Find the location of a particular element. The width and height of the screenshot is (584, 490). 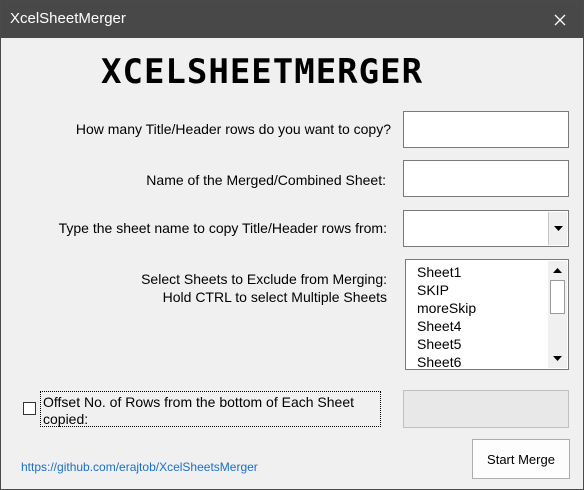

header-rows-input is located at coordinates (486, 129).